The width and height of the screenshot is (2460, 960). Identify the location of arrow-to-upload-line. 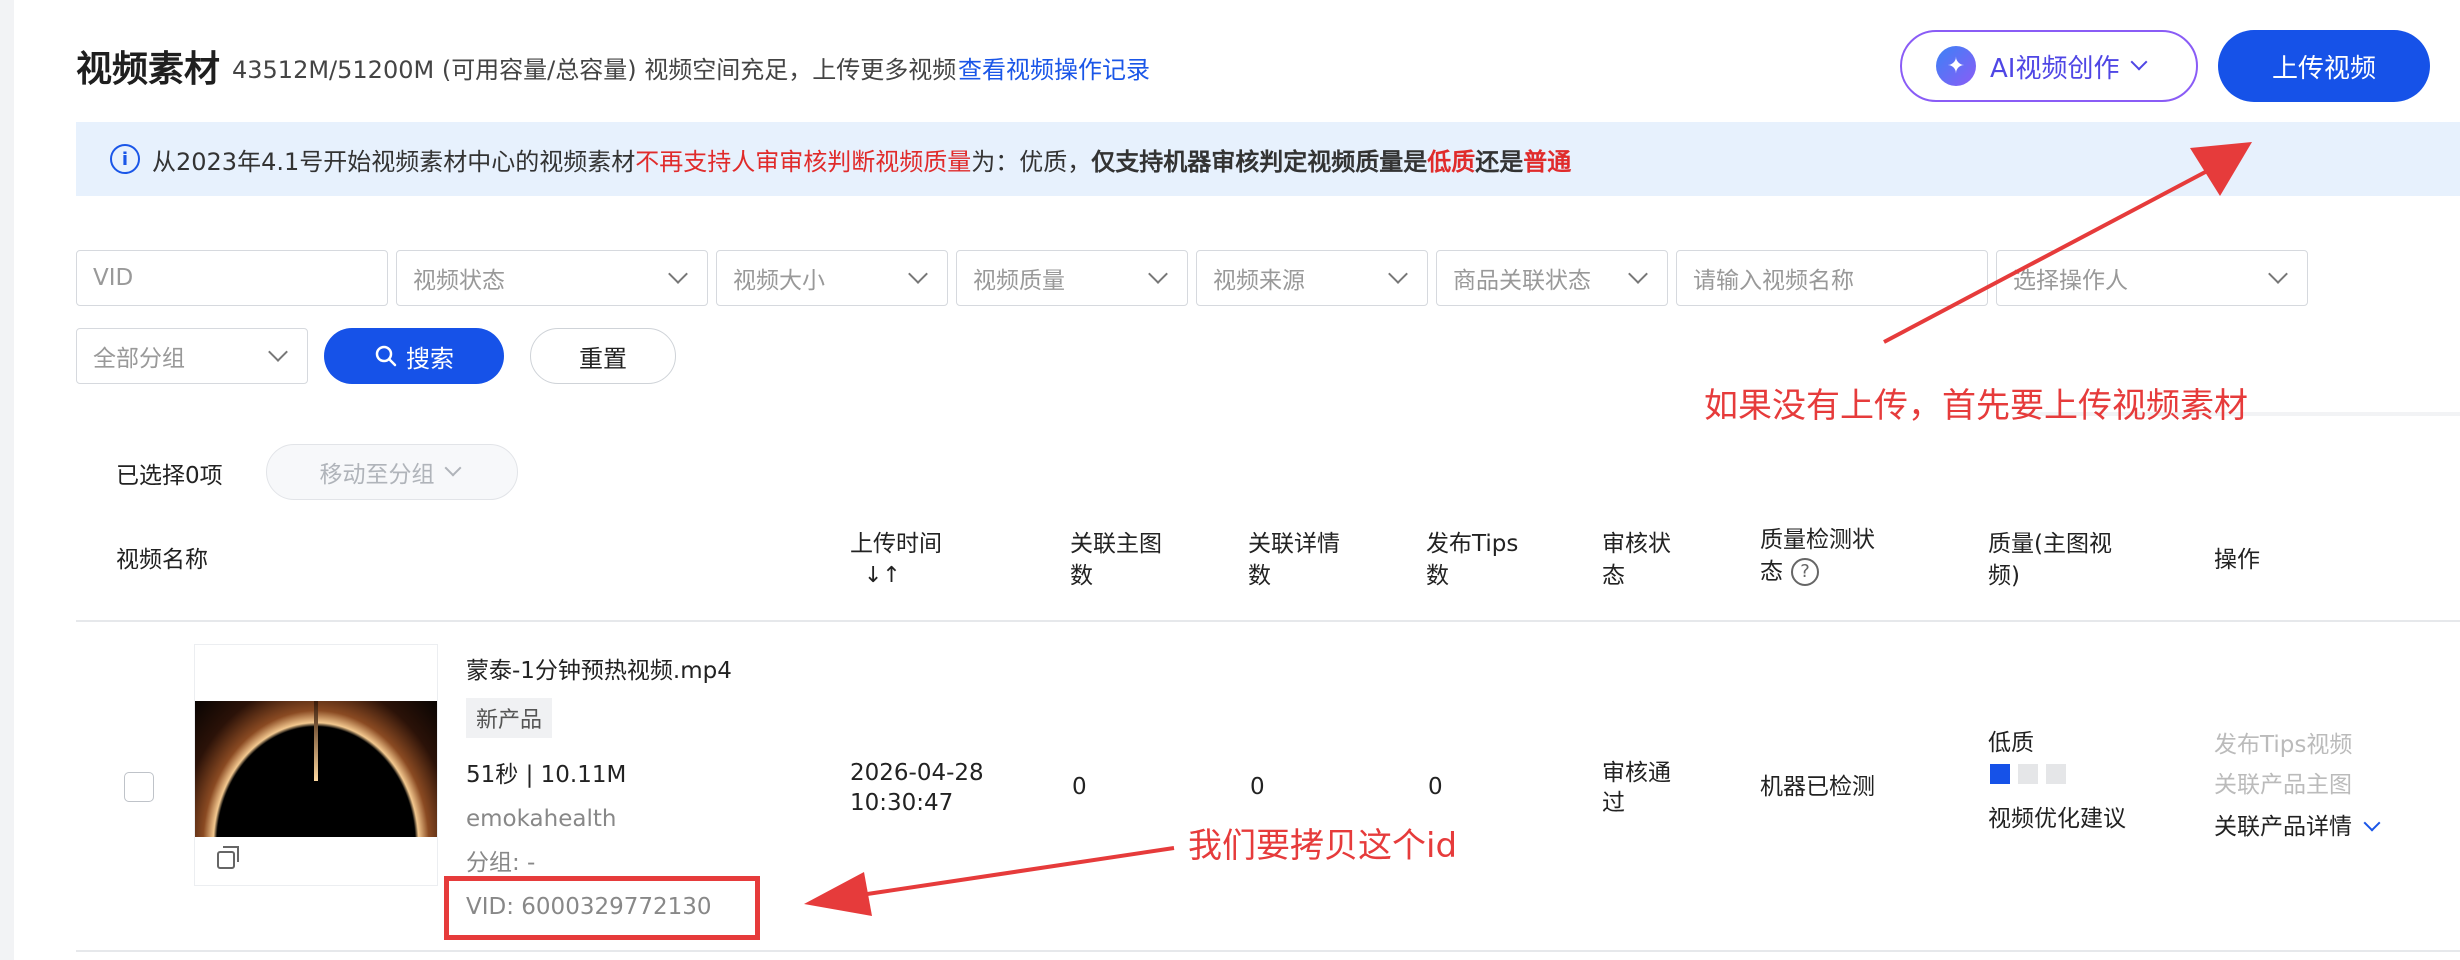
(2056, 251).